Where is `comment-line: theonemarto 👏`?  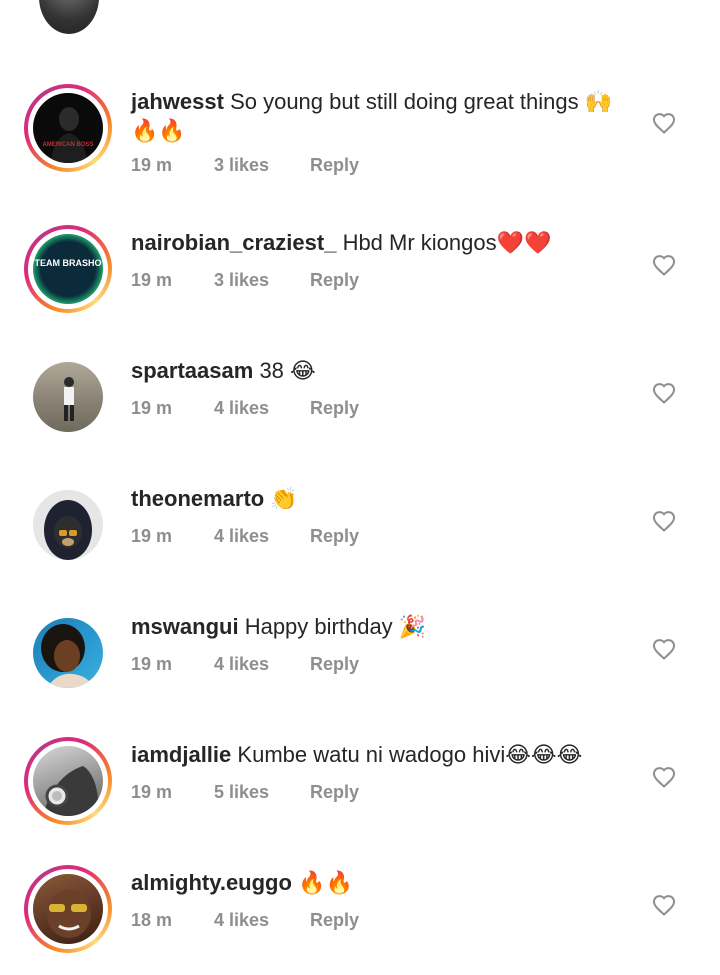
comment-line: theonemarto 👏 is located at coordinates (375, 498).